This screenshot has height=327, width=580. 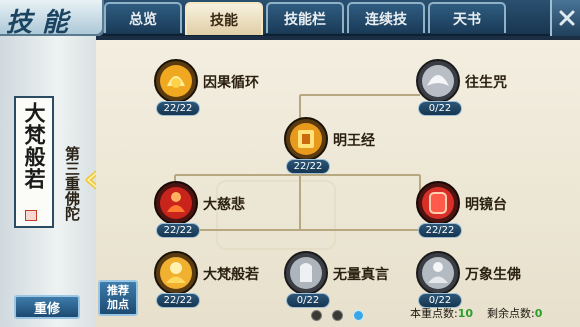 What do you see at coordinates (538, 313) in the screenshot?
I see `remaining-points-value: 0` at bounding box center [538, 313].